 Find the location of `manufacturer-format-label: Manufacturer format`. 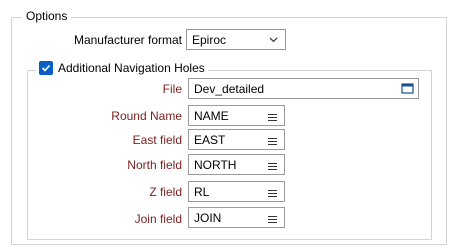

manufacturer-format-label: Manufacturer format is located at coordinates (127, 40).